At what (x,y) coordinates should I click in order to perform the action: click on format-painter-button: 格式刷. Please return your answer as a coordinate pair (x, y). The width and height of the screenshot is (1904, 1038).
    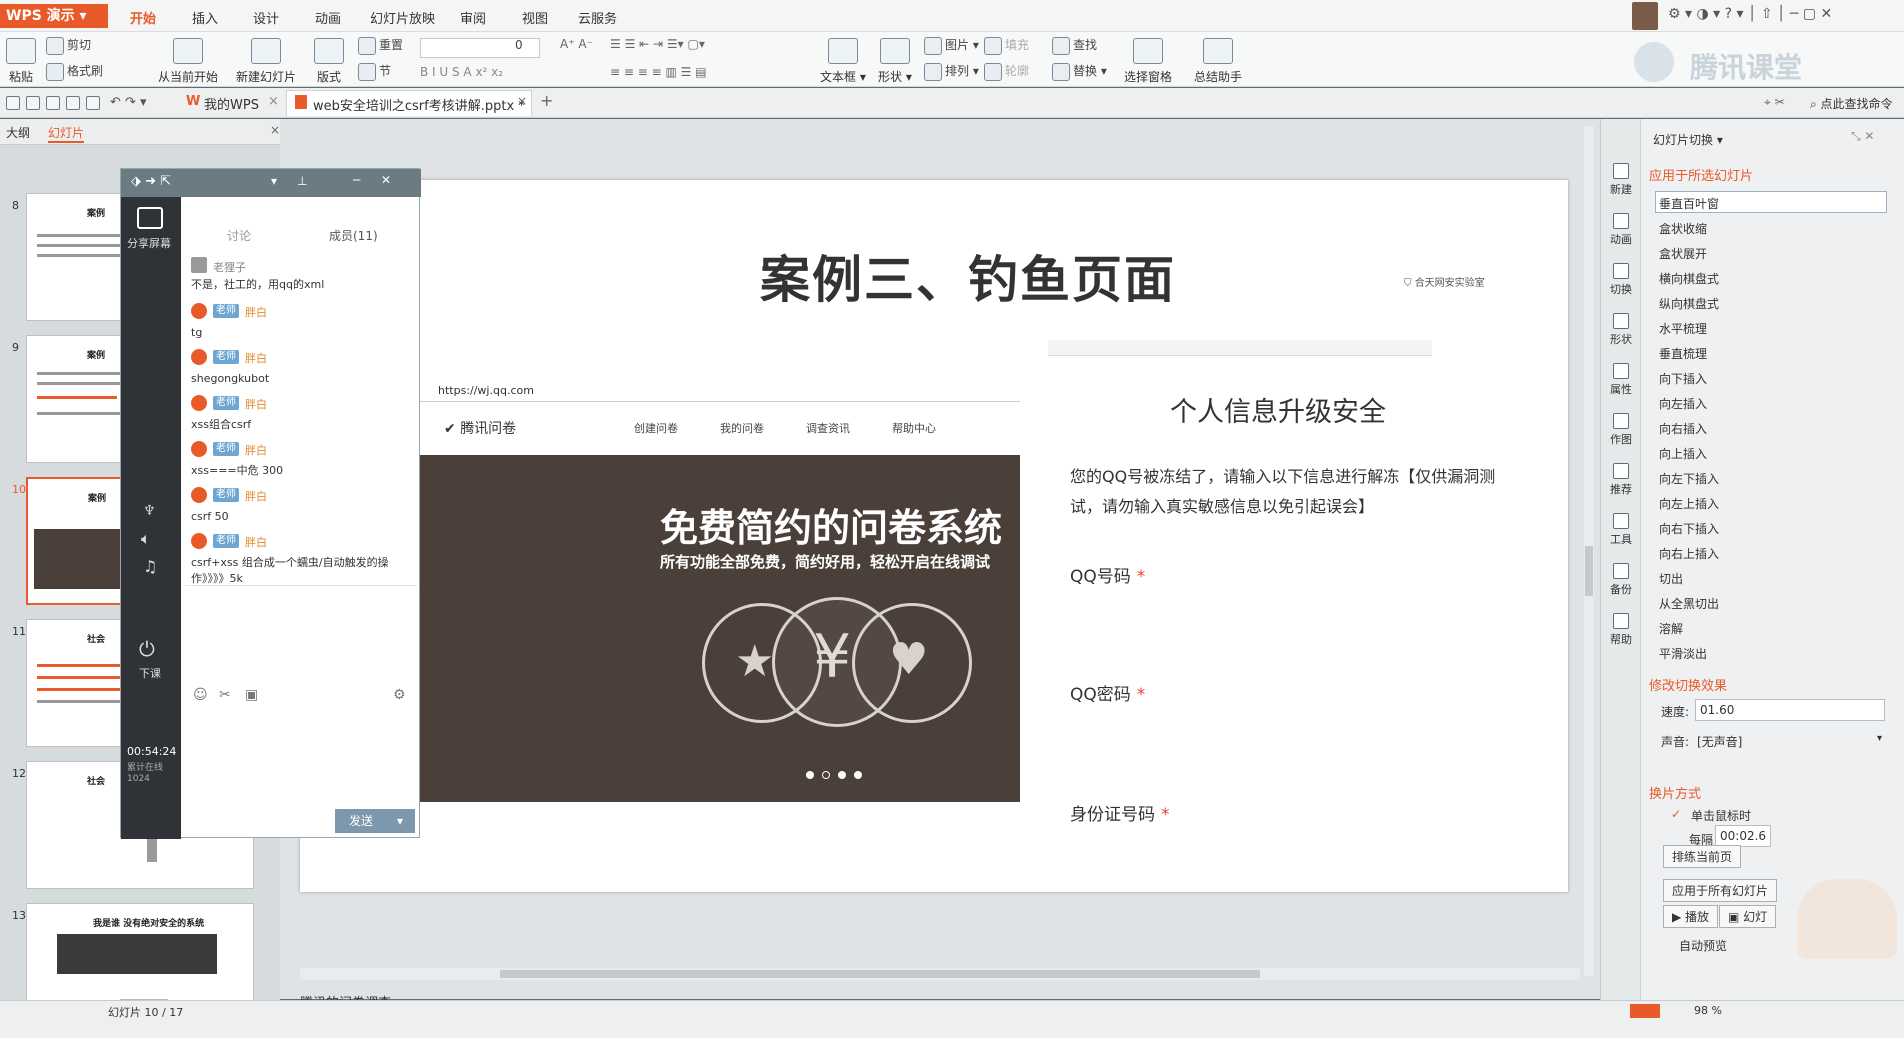
    Looking at the image, I should click on (74, 71).